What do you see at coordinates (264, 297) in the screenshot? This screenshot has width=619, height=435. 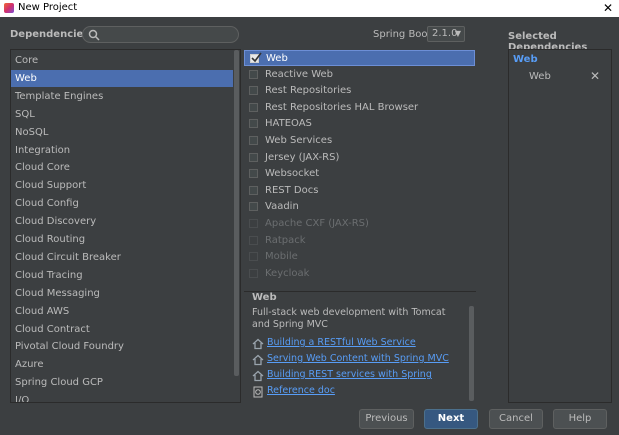 I see `description-title: Web` at bounding box center [264, 297].